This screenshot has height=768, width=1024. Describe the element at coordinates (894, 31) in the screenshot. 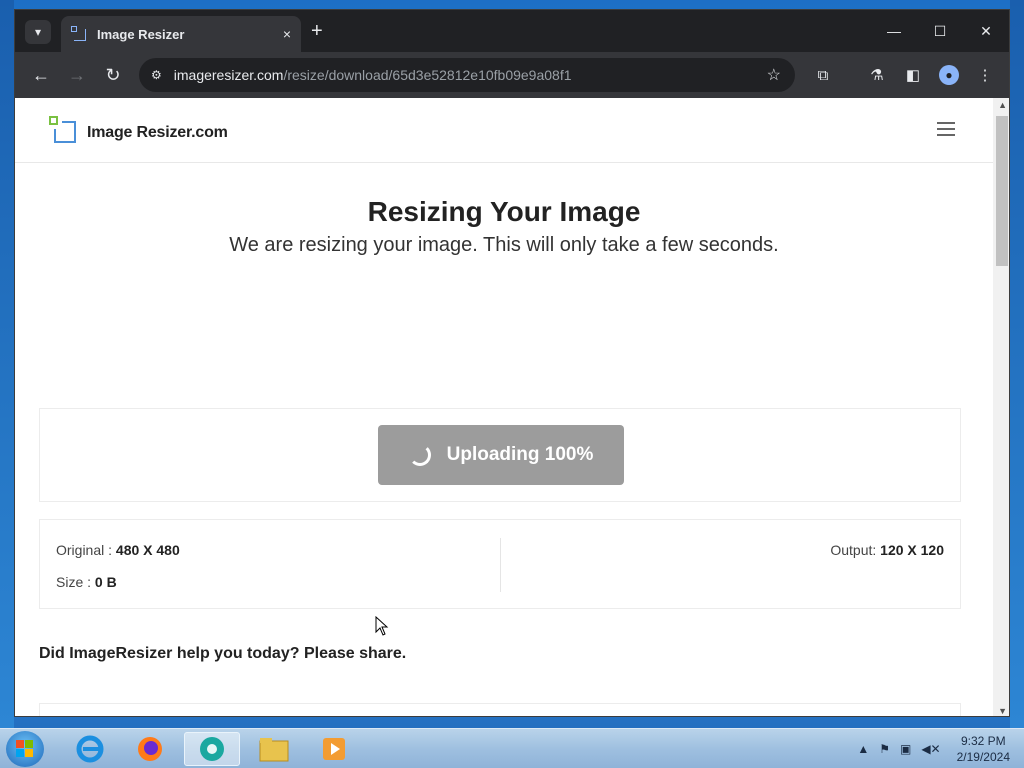

I see `minimize-icon: —` at that location.